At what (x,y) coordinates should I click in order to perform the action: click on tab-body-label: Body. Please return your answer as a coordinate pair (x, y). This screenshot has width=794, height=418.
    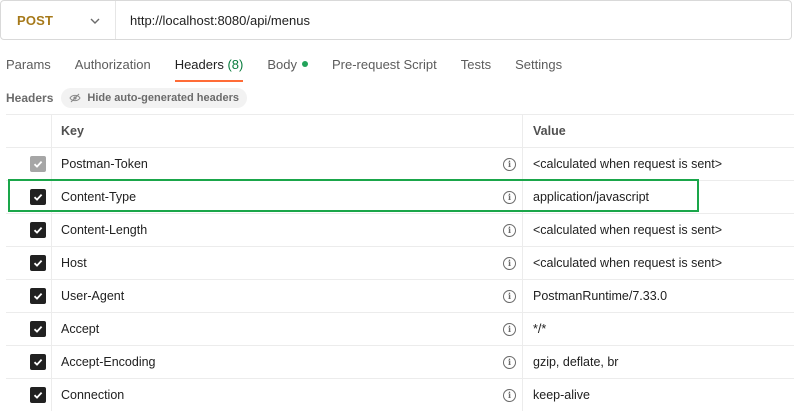
    Looking at the image, I should click on (282, 64).